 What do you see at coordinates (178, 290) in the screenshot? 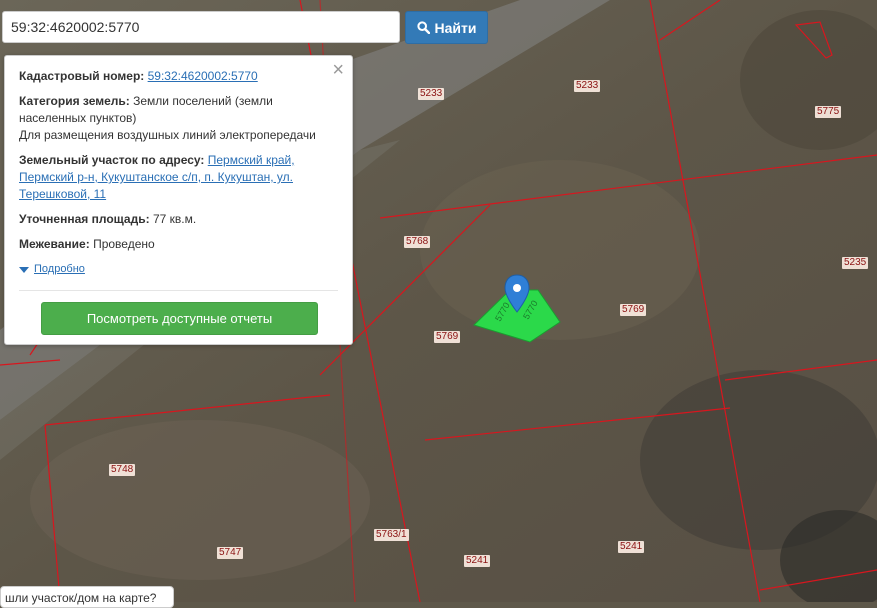
I see `divider` at bounding box center [178, 290].